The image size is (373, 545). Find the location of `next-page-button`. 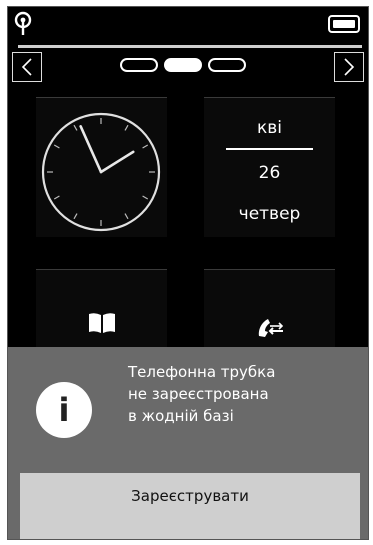

next-page-button is located at coordinates (349, 67).